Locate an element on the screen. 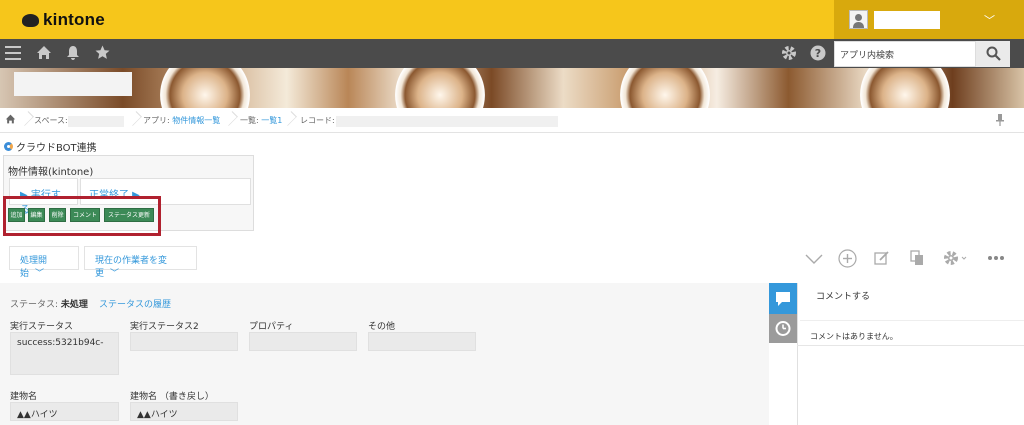 This screenshot has width=1024, height=425. breadcrumb-list: 一覧: 一覧1 is located at coordinates (261, 120).